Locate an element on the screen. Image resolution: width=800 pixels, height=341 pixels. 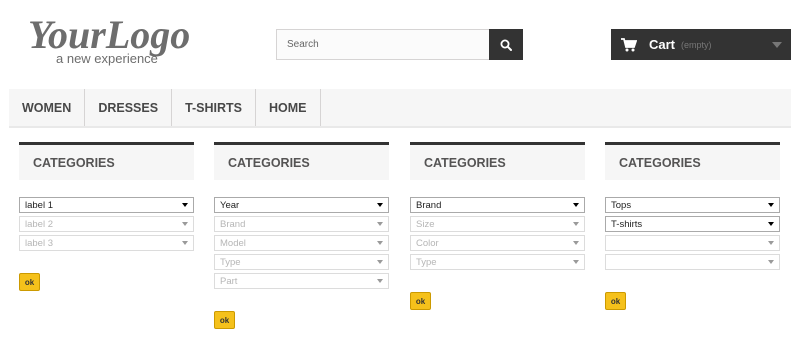
select-value: Tops is located at coordinates (621, 205).